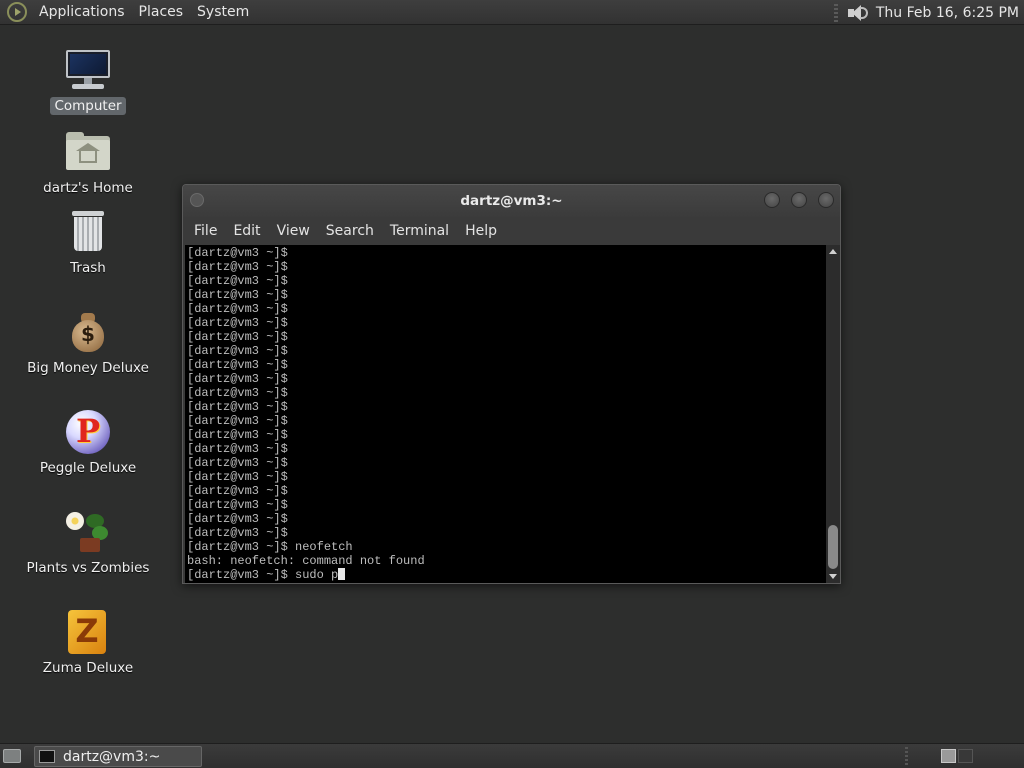 Image resolution: width=1024 pixels, height=768 pixels. I want to click on terminal-prompt-line: [dartz@vm3 ~]$ sudo p, so click(506, 575).